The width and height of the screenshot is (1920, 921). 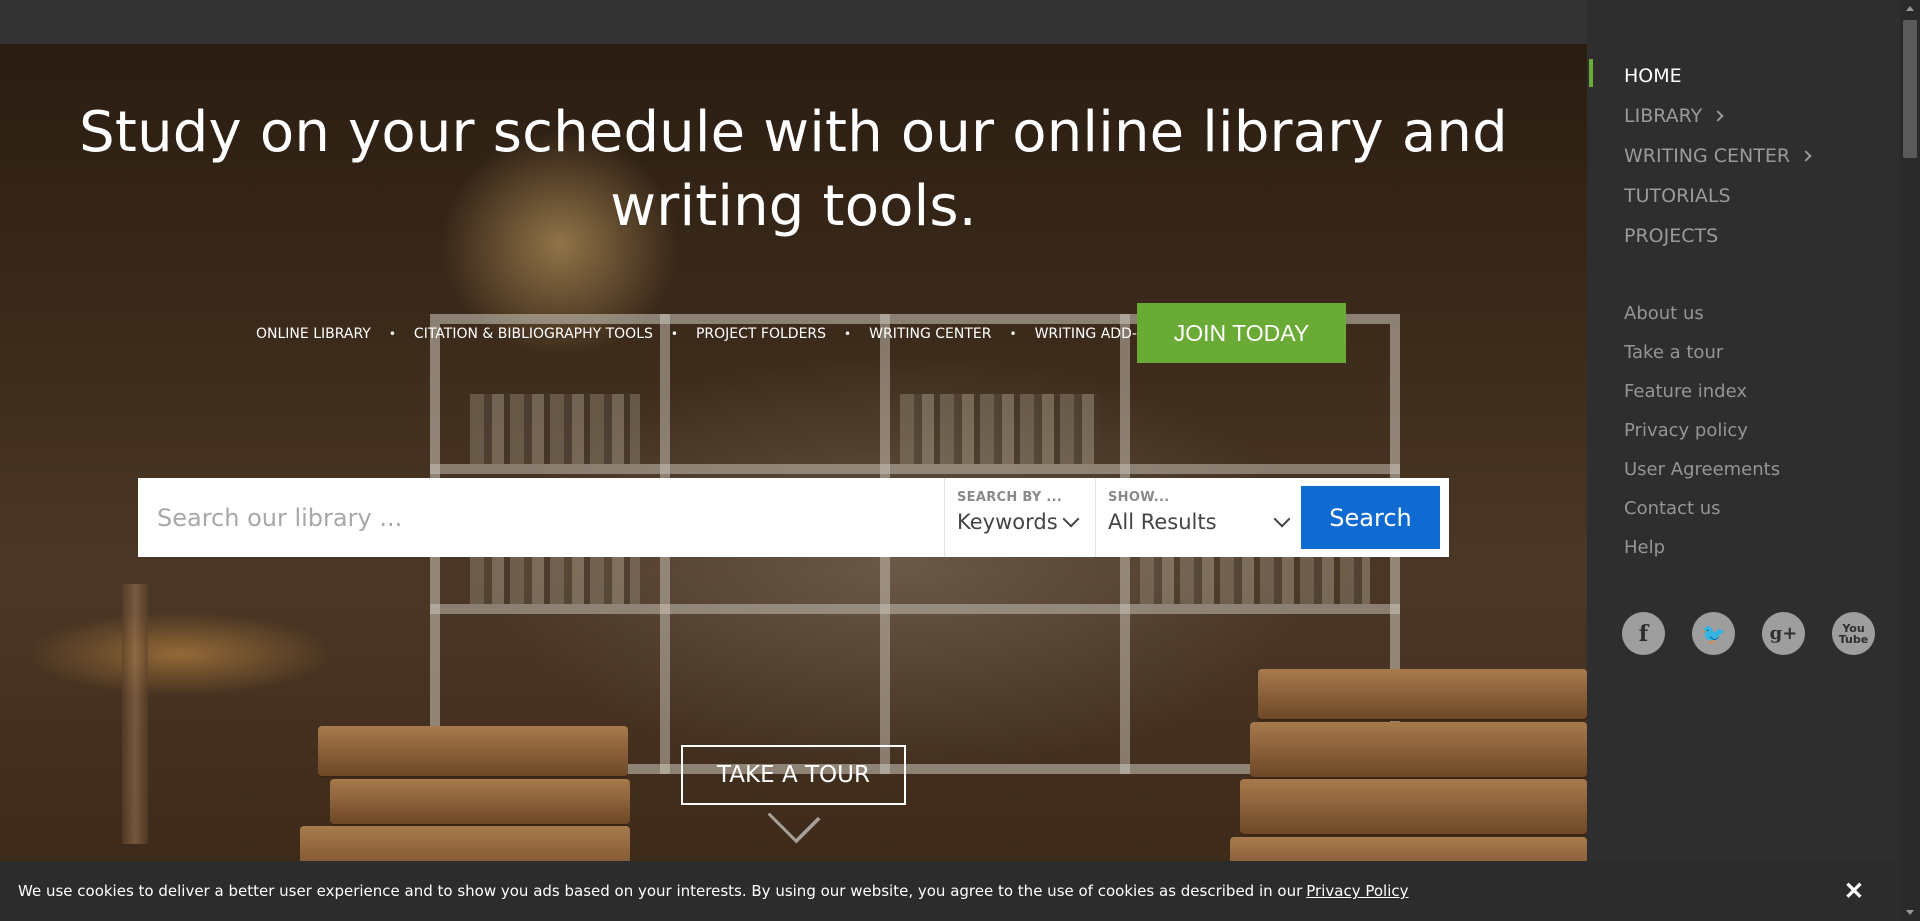 I want to click on cookie-privacy-policy-link: Privacy Policy, so click(x=1357, y=891).